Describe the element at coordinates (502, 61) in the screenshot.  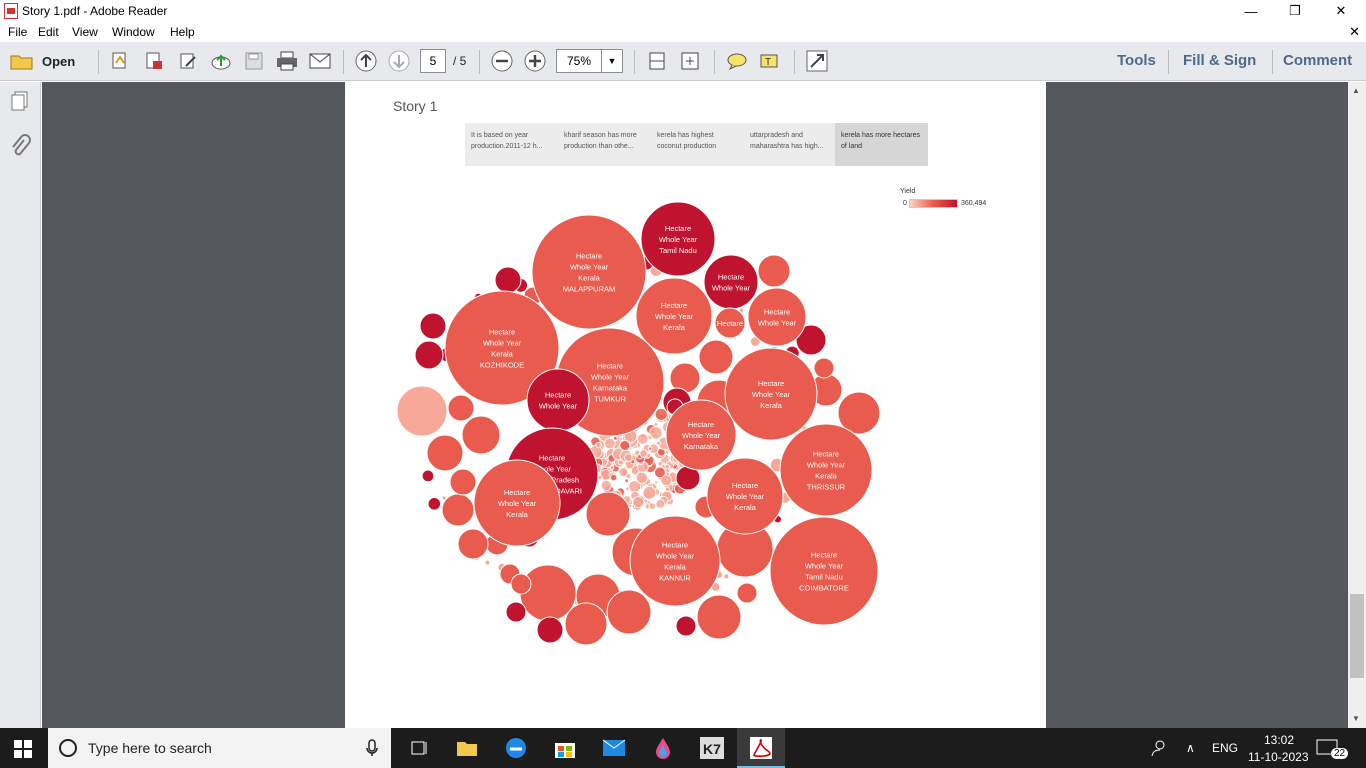
I see `zoom-out-button` at that location.